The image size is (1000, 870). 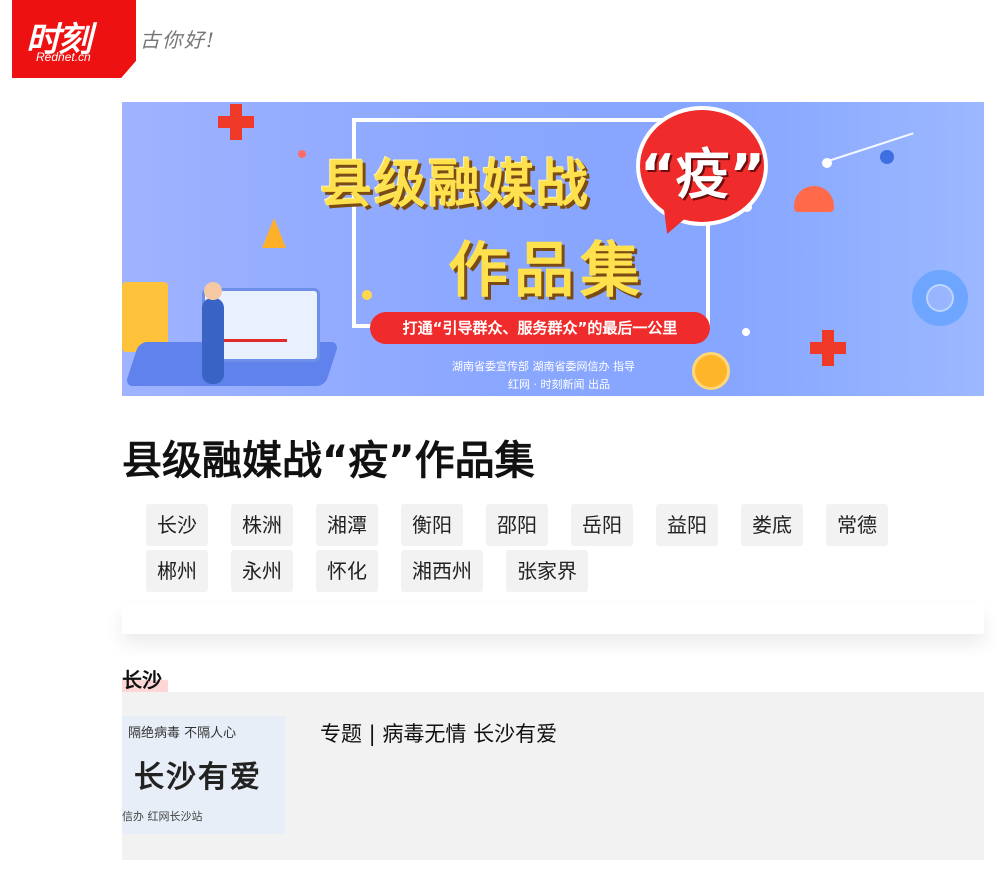 I want to click on region-tag-xiangtan: 湘潭, so click(x=347, y=525).